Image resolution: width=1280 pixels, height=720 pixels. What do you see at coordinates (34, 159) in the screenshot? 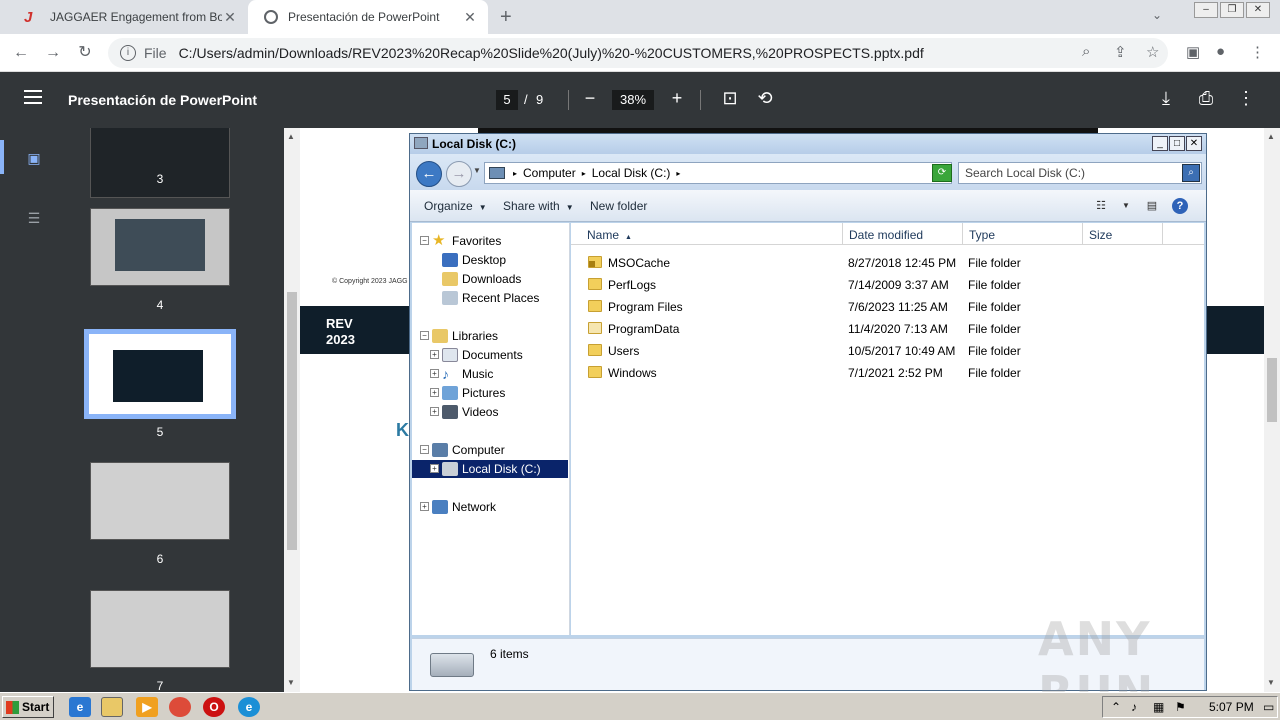
I see `thumbnails-icon: ▣` at bounding box center [34, 159].